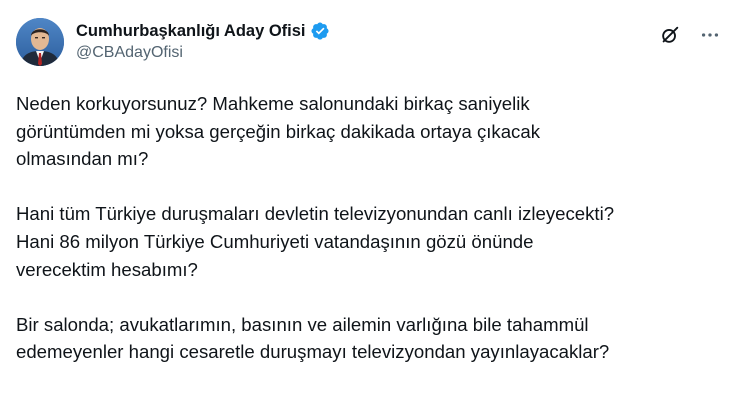 This screenshot has height=400, width=737. I want to click on display-name-row: Cumhurbaşkanlığı Aday Ofisi, so click(203, 31).